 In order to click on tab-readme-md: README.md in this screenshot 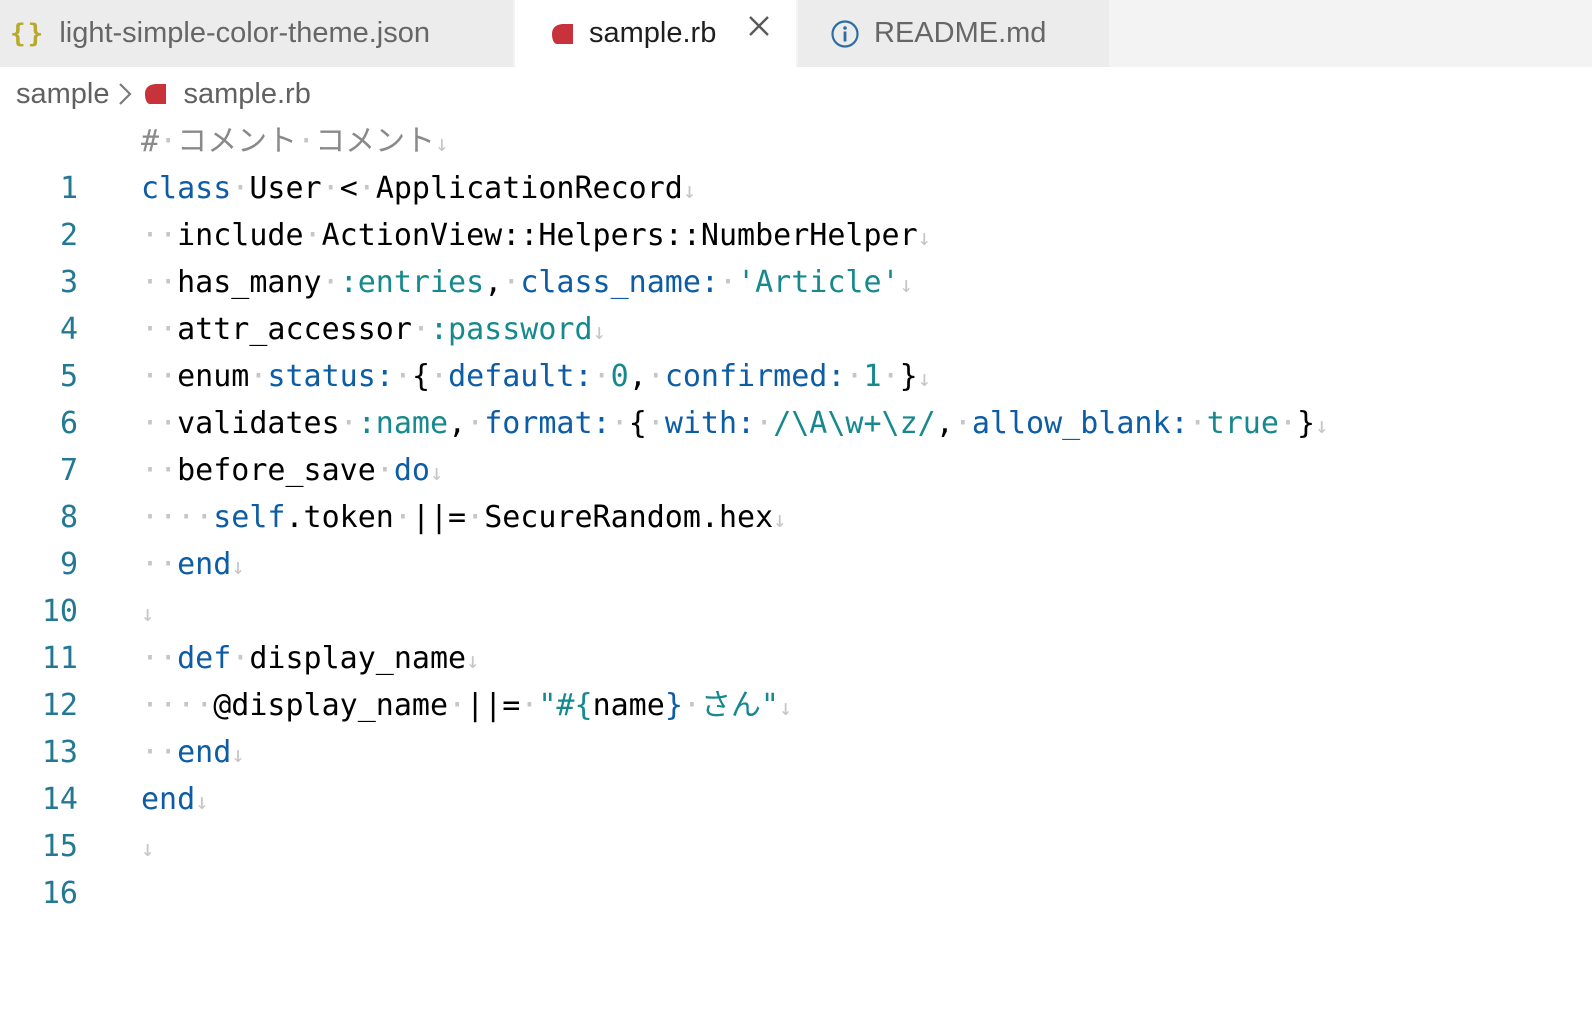, I will do `click(953, 33)`.